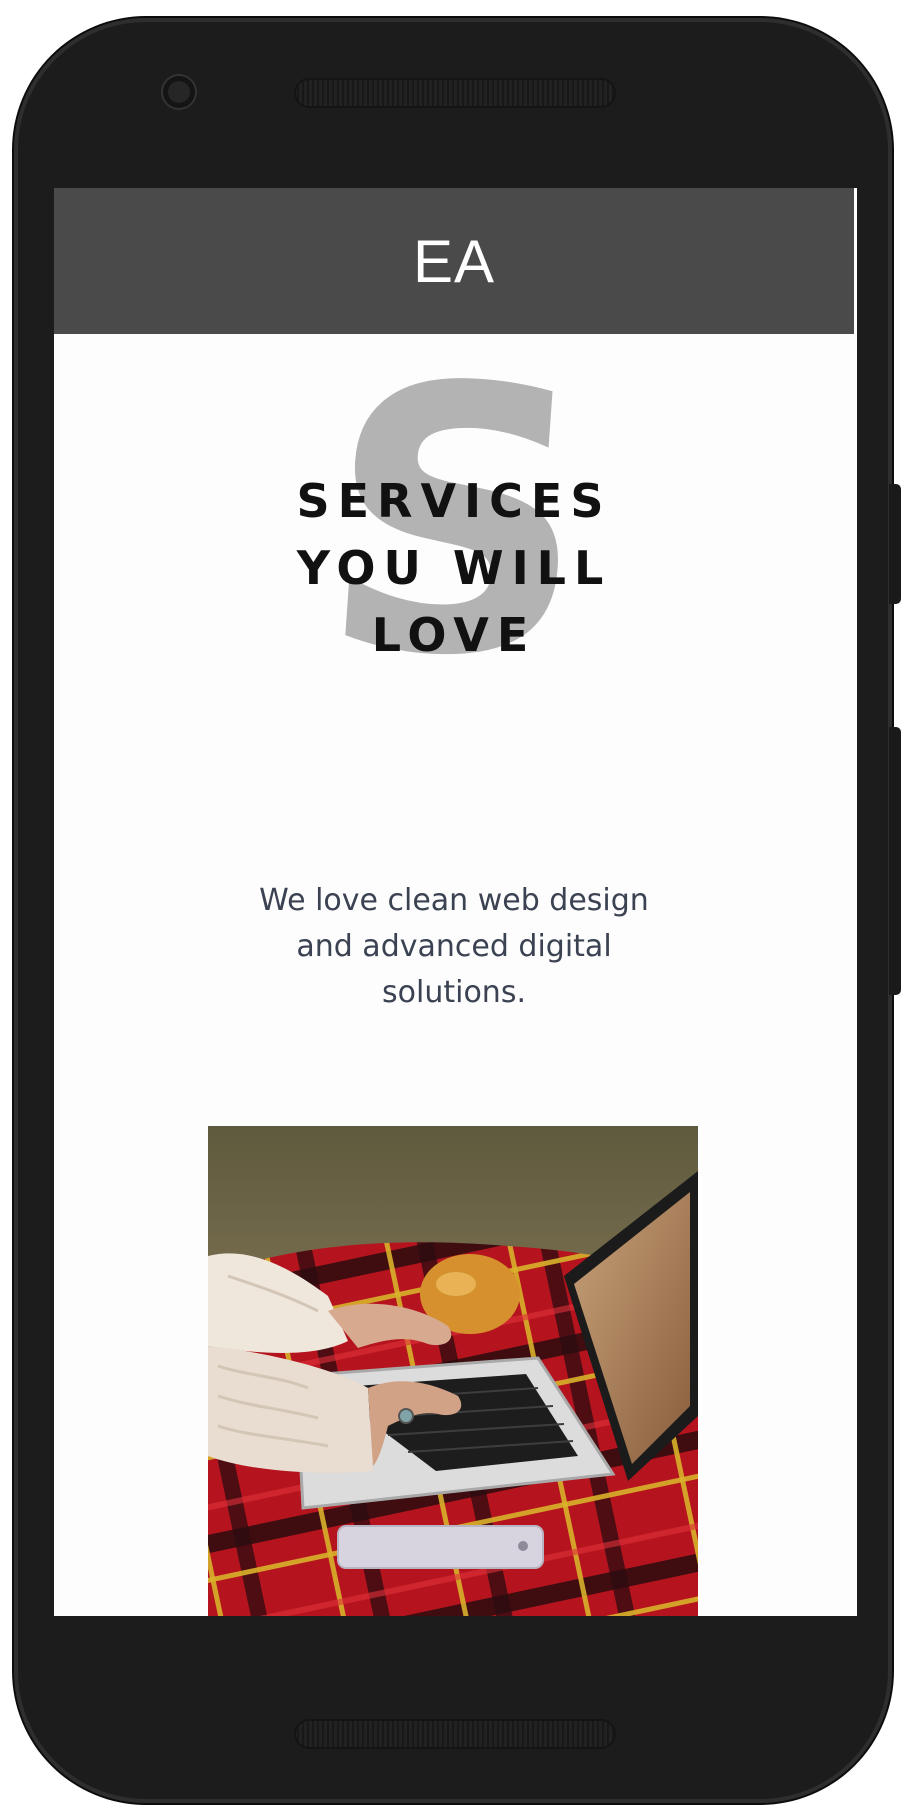  Describe the element at coordinates (895, 544) in the screenshot. I see `power-button` at that location.